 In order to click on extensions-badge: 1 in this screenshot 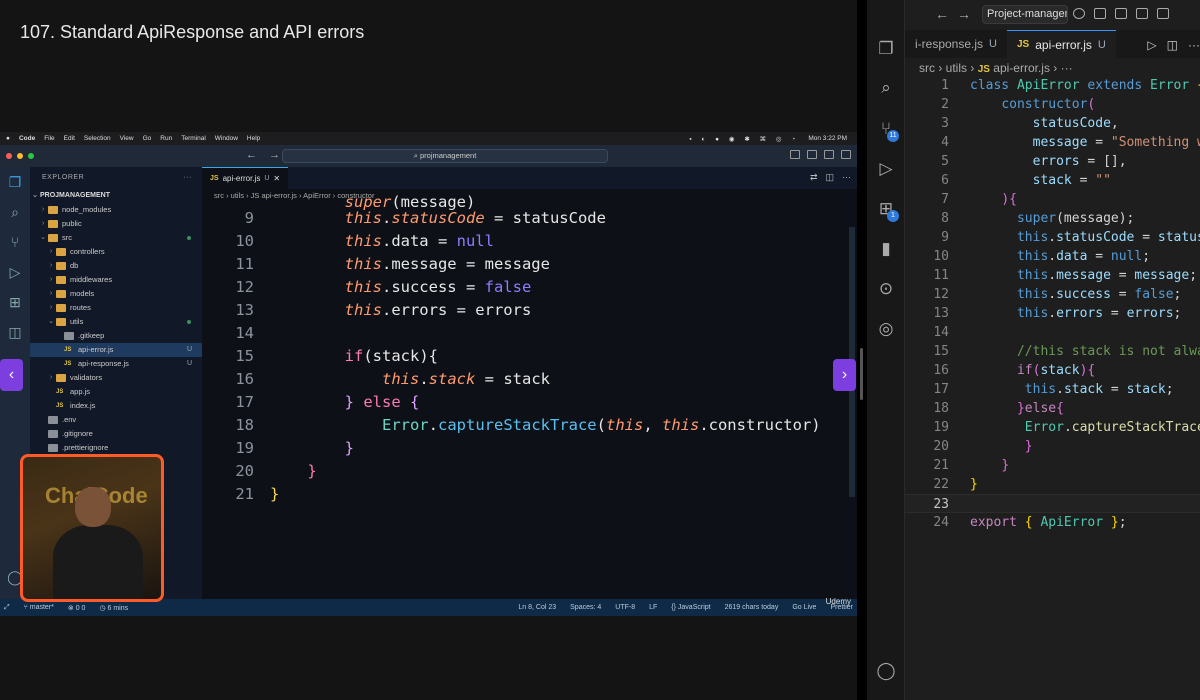, I will do `click(893, 216)`.